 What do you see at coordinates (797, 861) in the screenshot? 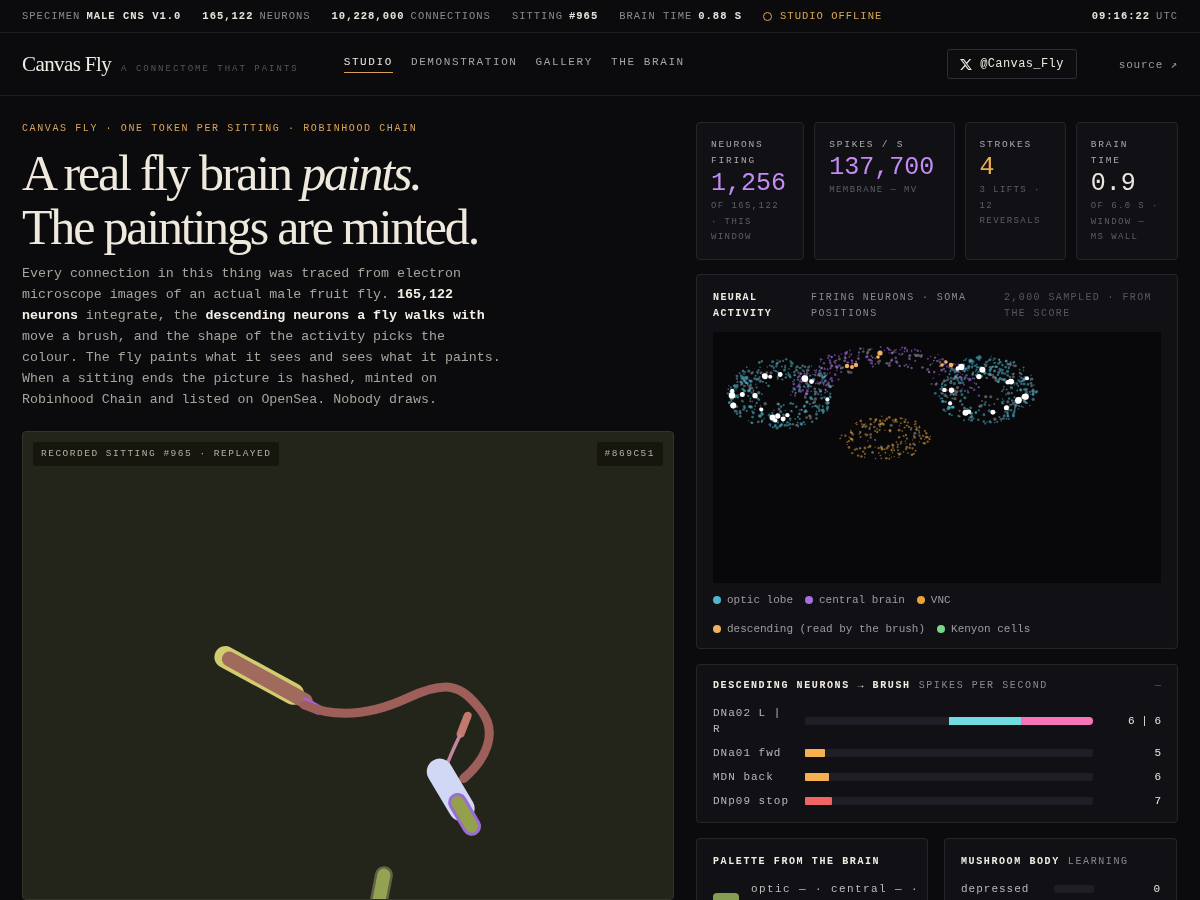
I see `panel-title: PALETTE FROM THE BRAIN` at bounding box center [797, 861].